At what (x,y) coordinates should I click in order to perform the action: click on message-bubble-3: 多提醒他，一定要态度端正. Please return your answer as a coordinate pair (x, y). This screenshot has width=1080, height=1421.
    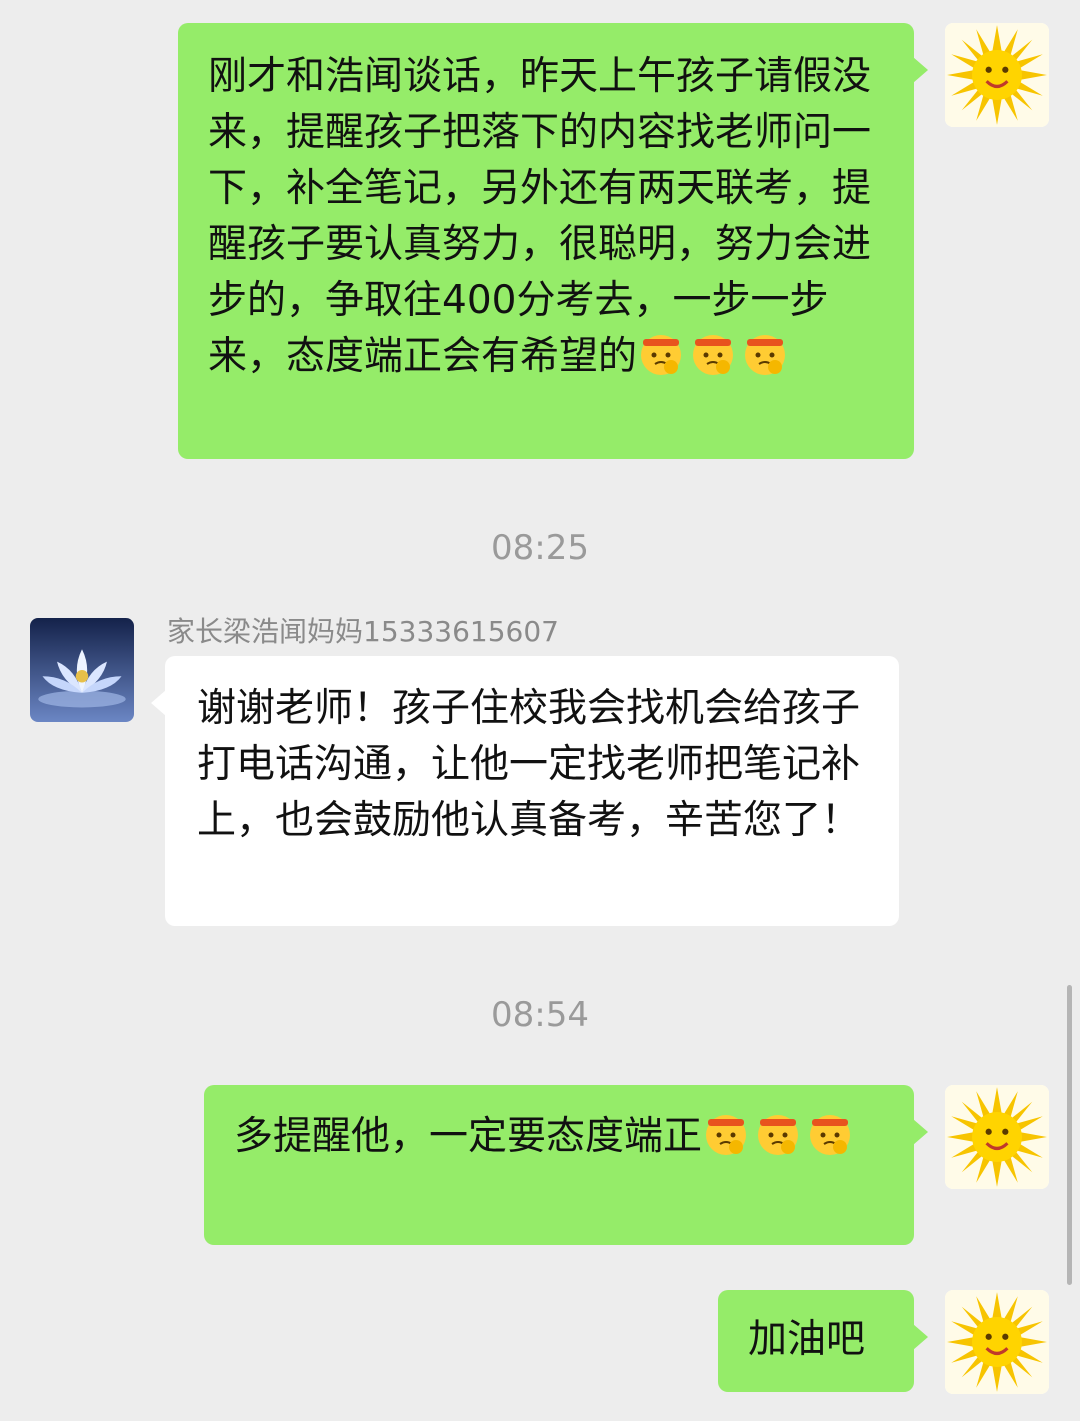
    Looking at the image, I should click on (566, 1165).